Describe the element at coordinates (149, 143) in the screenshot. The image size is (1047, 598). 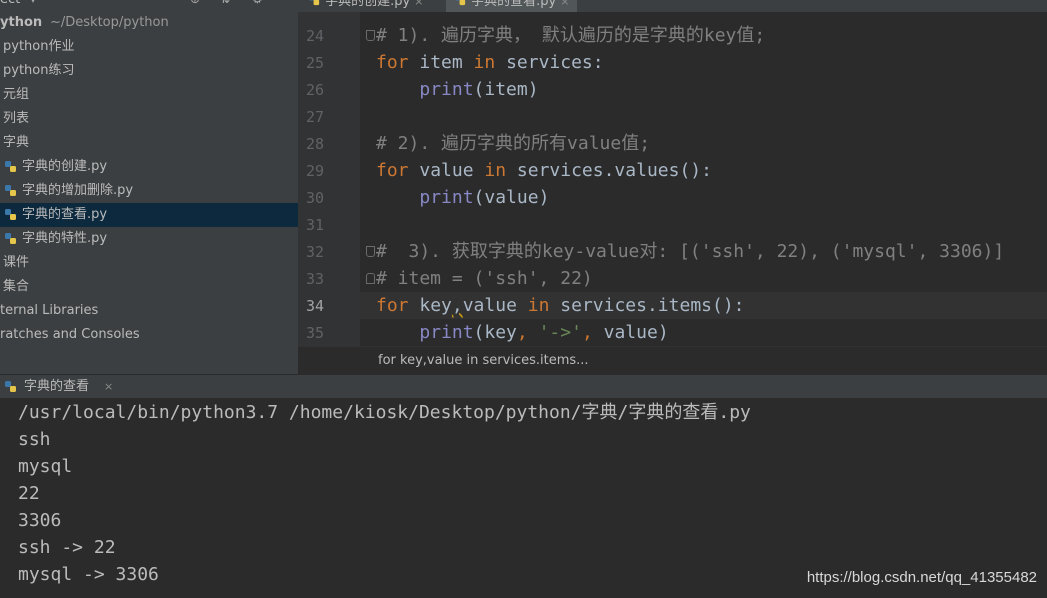
I see `tree-item-folder: 字典` at that location.